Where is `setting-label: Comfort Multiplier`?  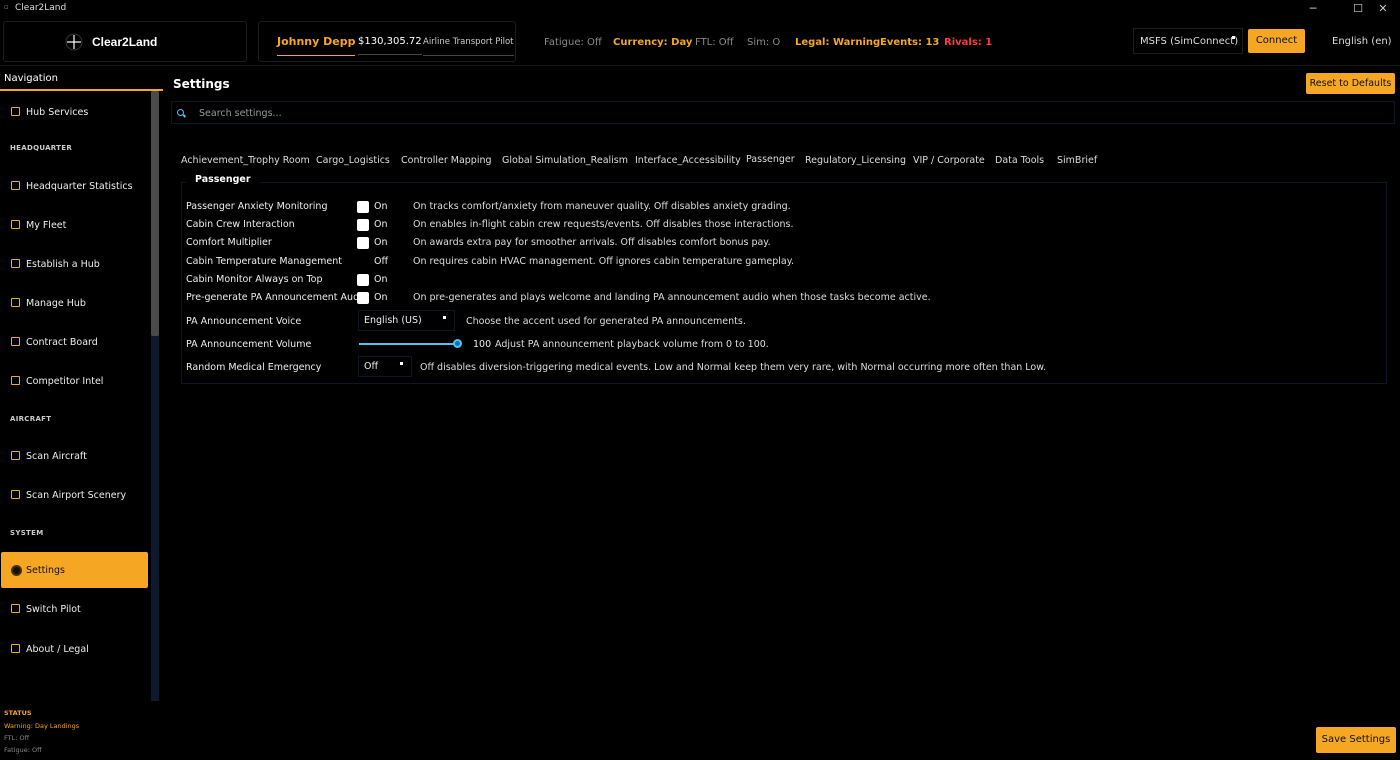
setting-label: Comfort Multiplier is located at coordinates (229, 242).